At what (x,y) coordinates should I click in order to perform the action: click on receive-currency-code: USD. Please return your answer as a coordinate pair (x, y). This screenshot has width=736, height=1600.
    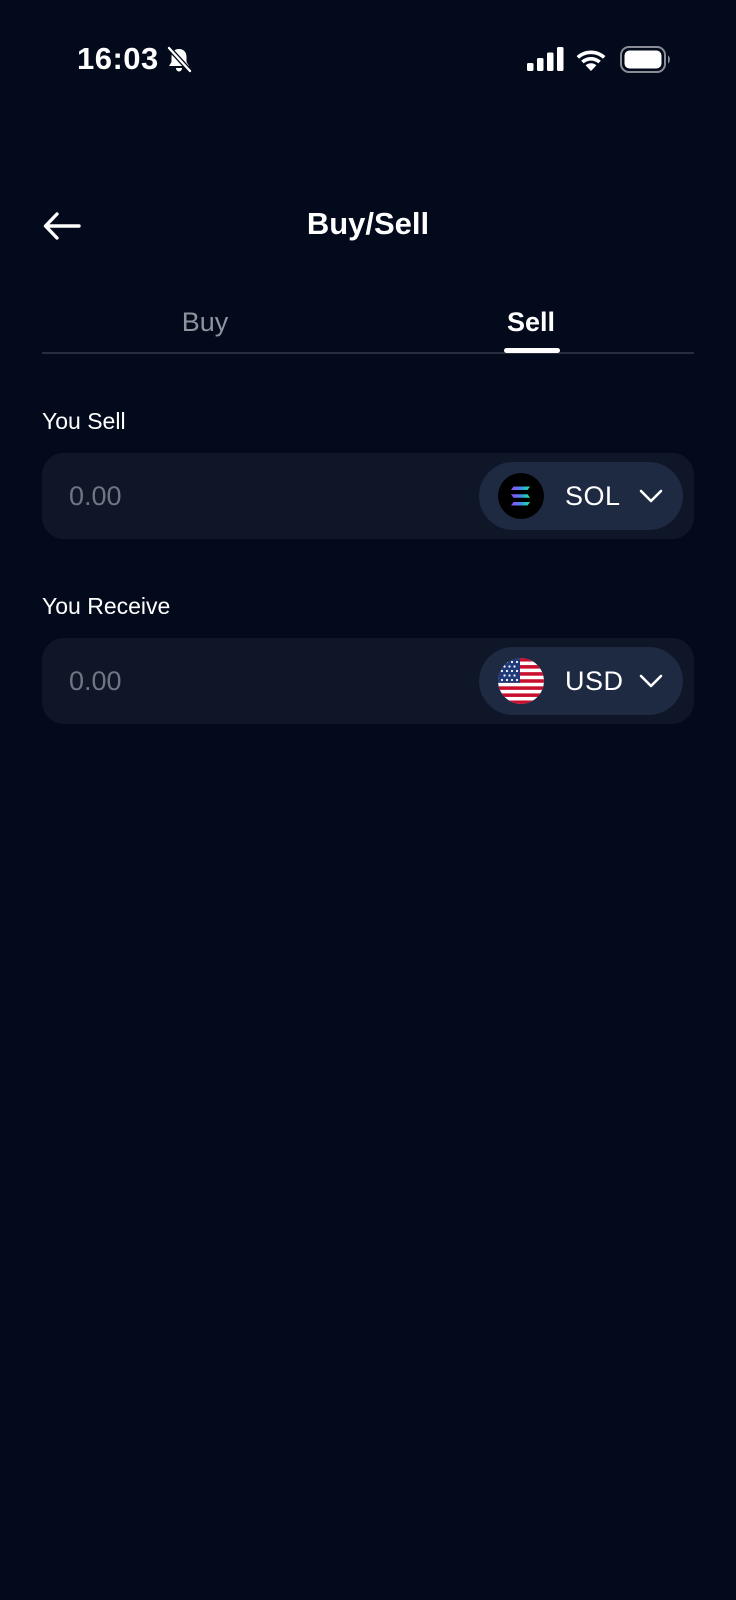
    Looking at the image, I should click on (594, 681).